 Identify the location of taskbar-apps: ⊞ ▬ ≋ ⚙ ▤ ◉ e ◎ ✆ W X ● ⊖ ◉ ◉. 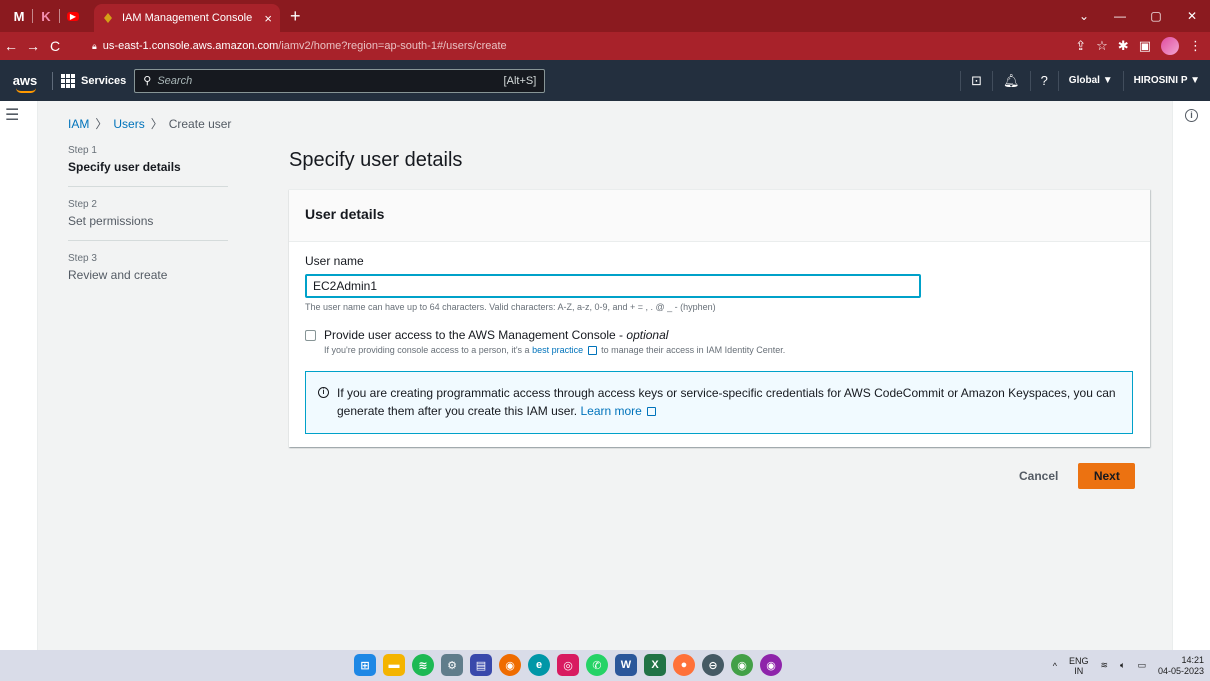
(568, 665).